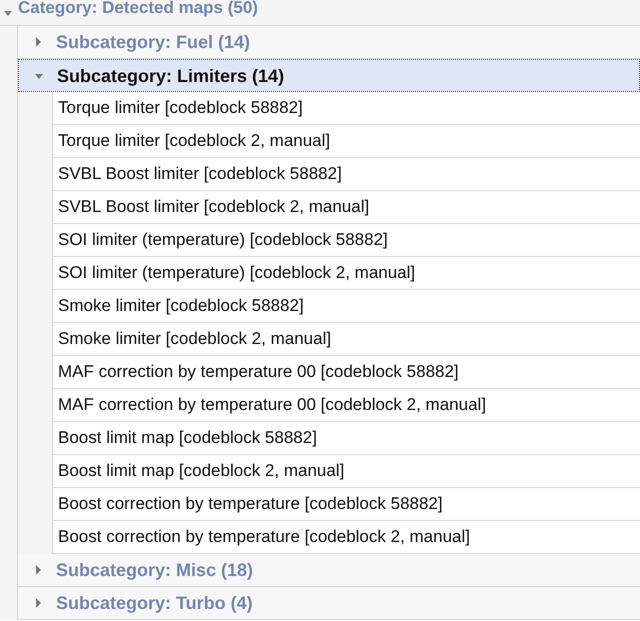  I want to click on map-item: Torque limiter [codeblock 2, manual], so click(194, 141).